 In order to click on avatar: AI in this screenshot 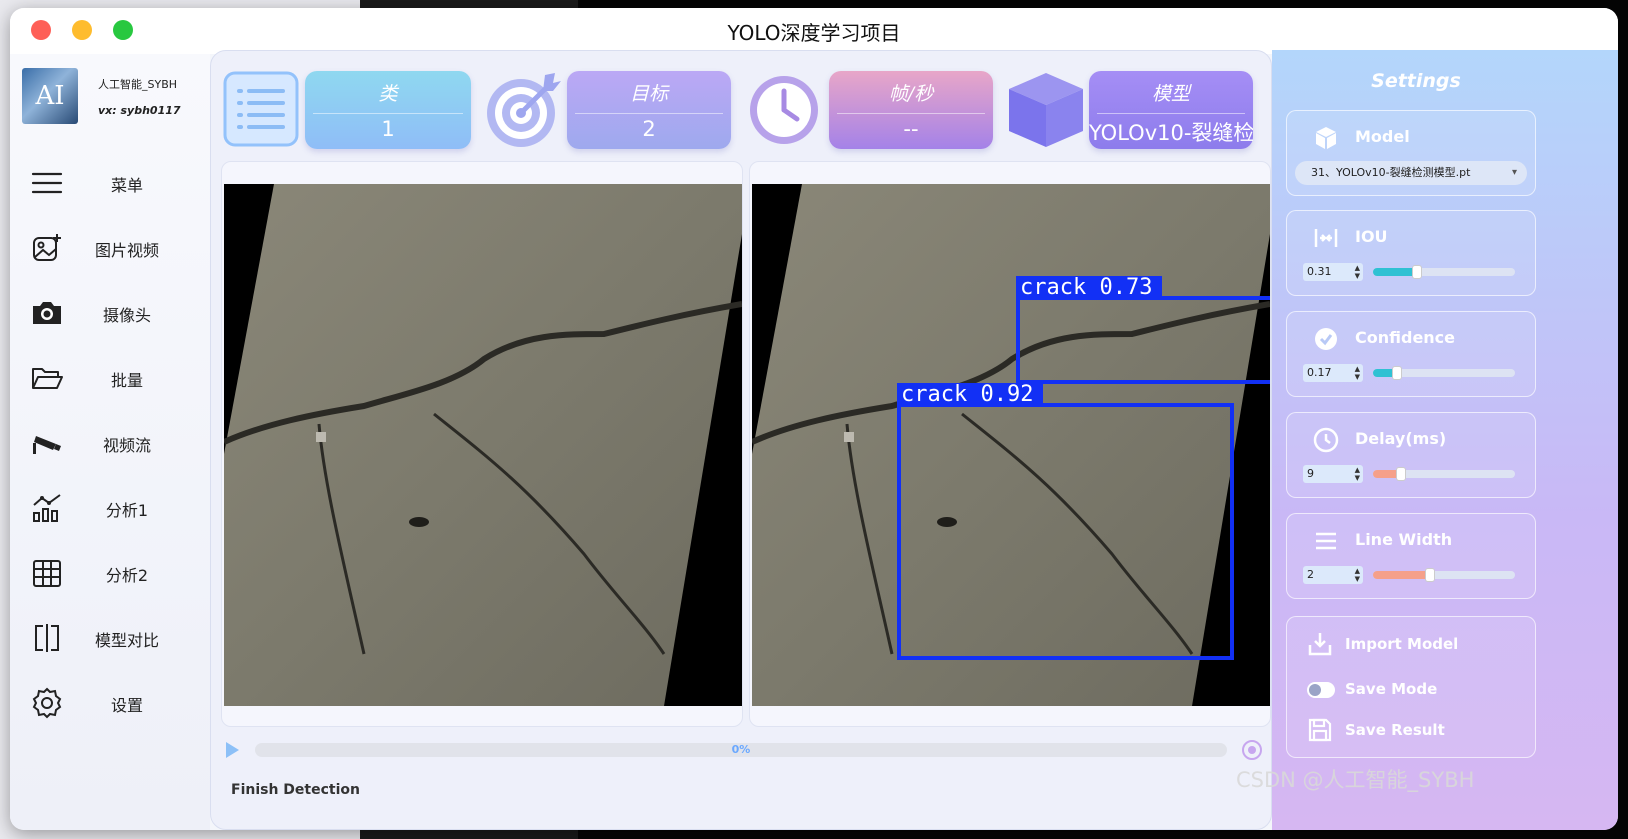, I will do `click(50, 96)`.